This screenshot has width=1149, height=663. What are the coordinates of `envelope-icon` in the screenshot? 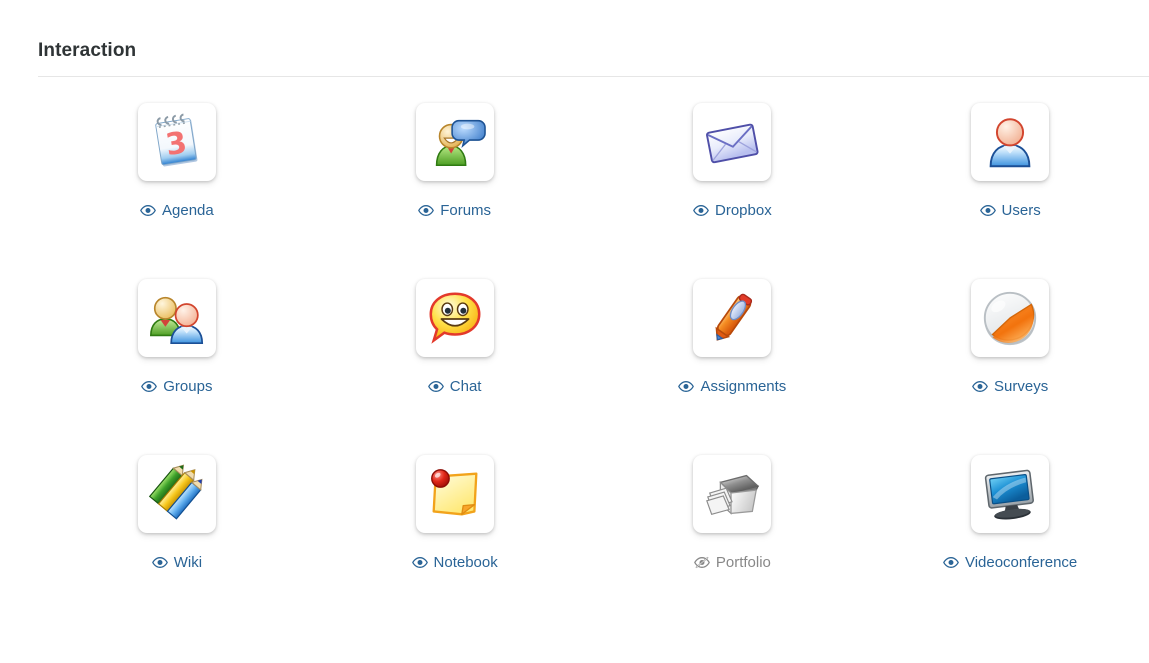 It's located at (732, 142).